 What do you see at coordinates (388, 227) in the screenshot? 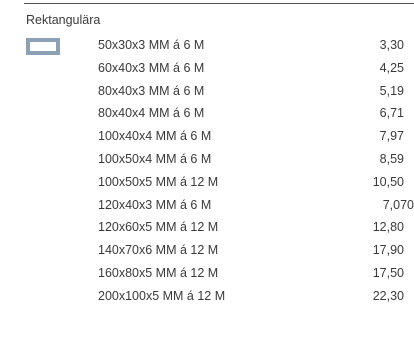
I see `item-price: 12,80` at bounding box center [388, 227].